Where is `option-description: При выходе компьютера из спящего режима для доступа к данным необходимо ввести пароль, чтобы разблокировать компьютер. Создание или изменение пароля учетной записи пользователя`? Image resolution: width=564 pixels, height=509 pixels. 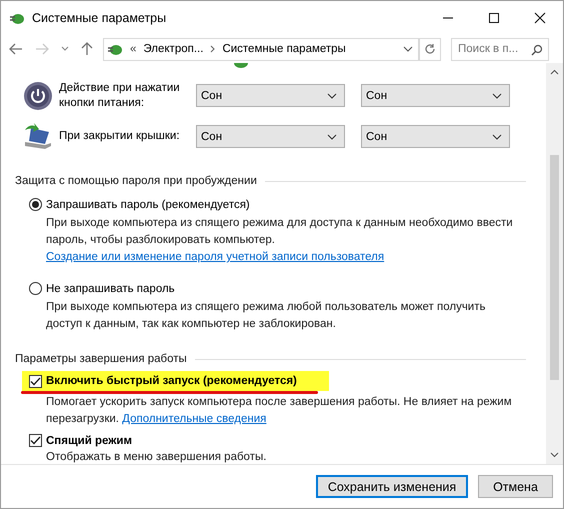
option-description: При выходе компьютера из спящего режима для доступа к данным необходимо ввести пароль, чтобы разблокировать компьютер. Создание или изменение пароля учетной записи пользователя is located at coordinates (280, 240).